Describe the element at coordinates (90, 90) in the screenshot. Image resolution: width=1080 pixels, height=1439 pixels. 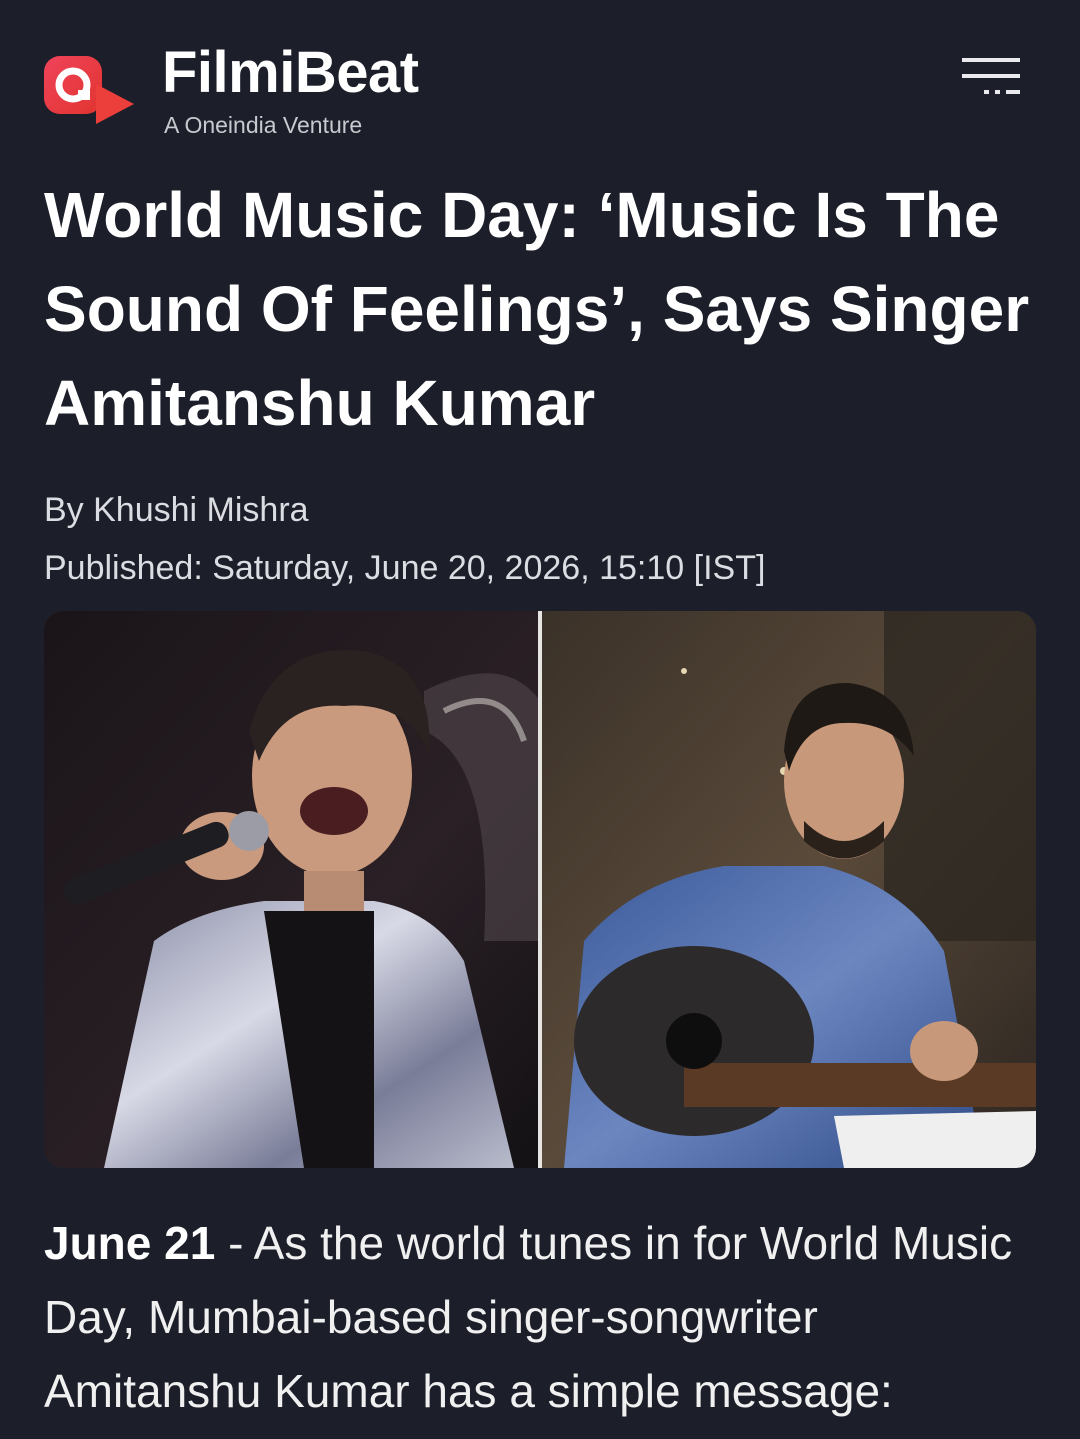
I see `filmibeat-logo-icon` at that location.